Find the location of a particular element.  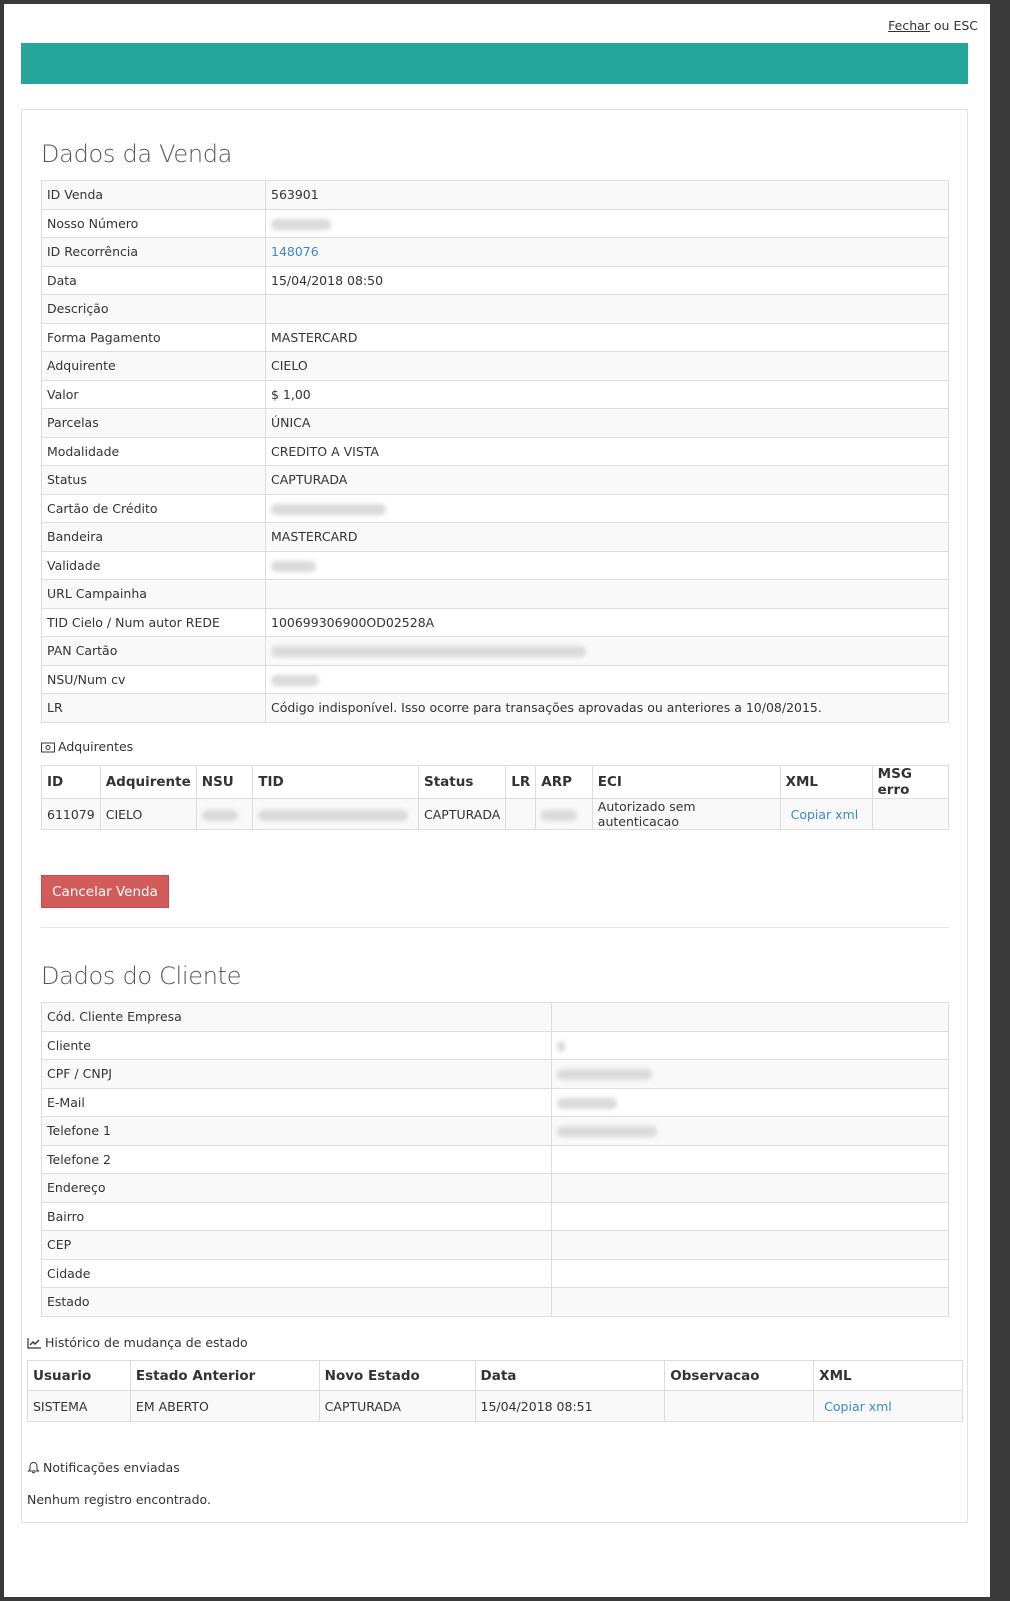

table-row: URL Campainha is located at coordinates (495, 594).